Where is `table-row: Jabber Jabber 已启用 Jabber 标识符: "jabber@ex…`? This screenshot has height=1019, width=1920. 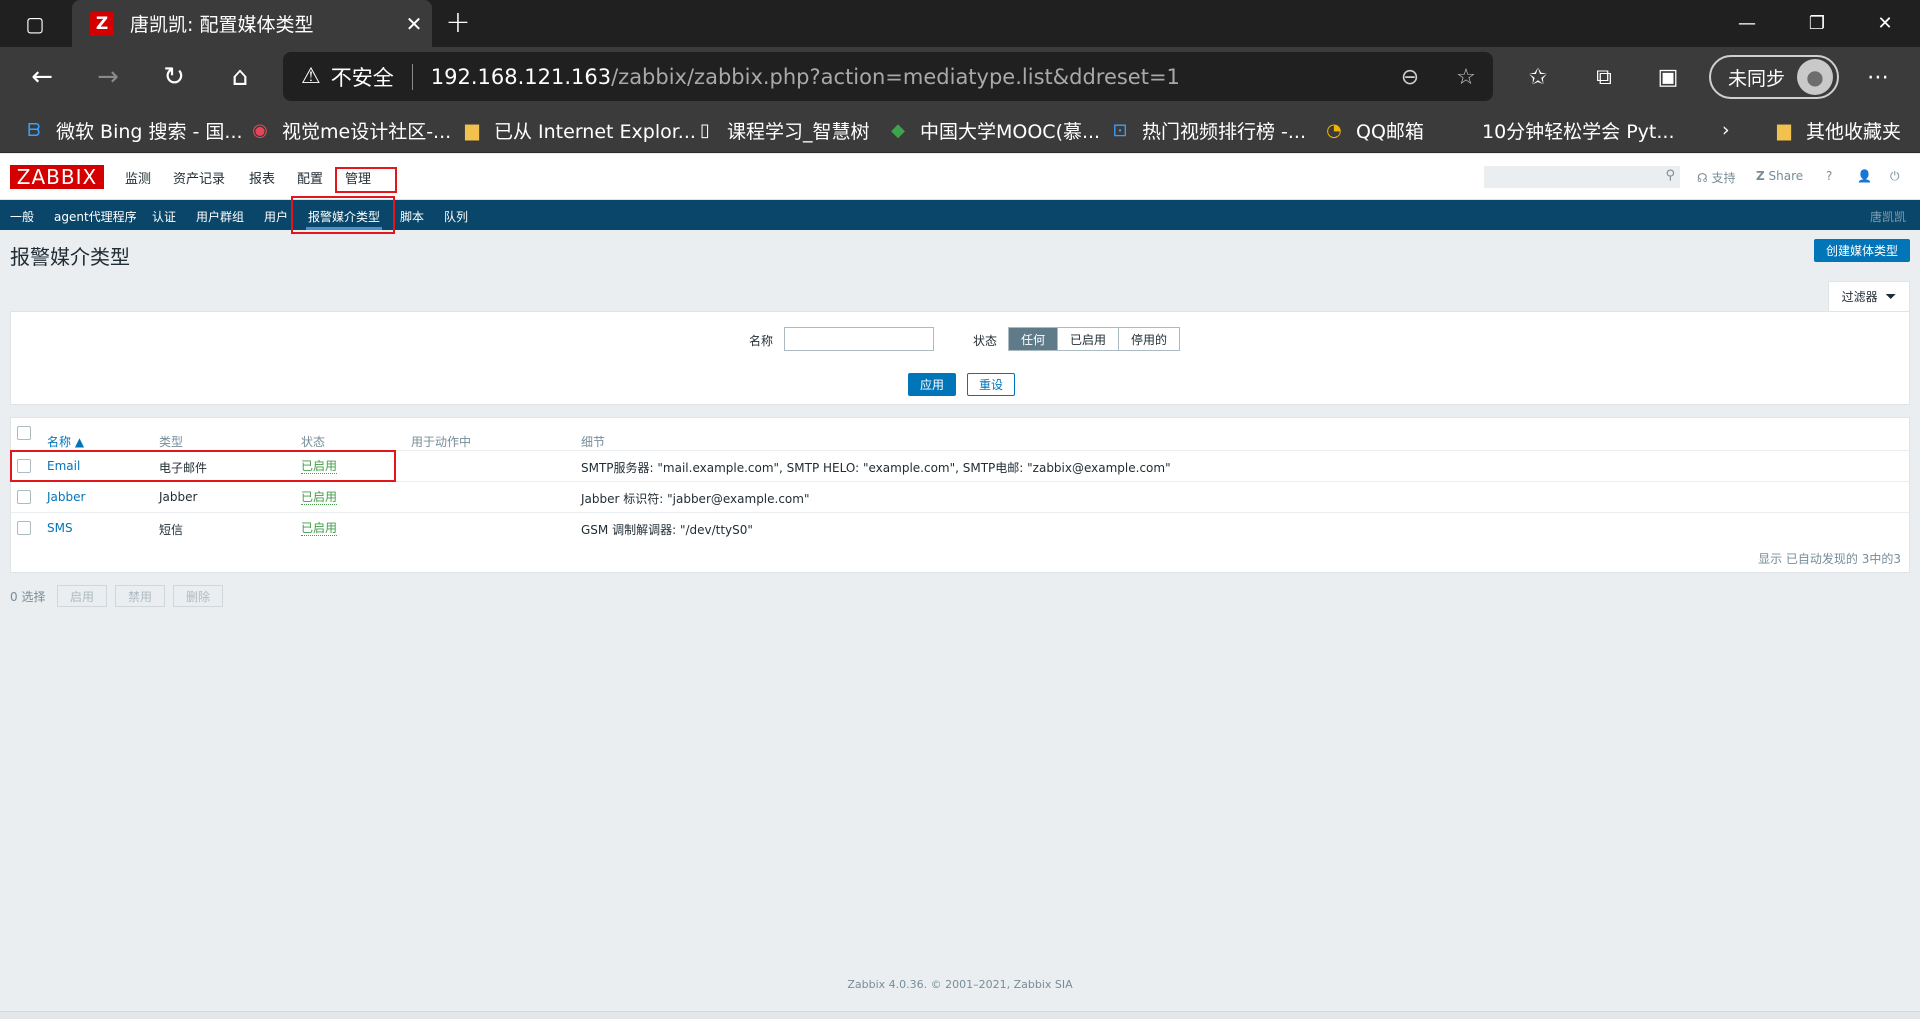
table-row: Jabber Jabber 已启用 Jabber 标识符: "jabber@ex… is located at coordinates (960, 496).